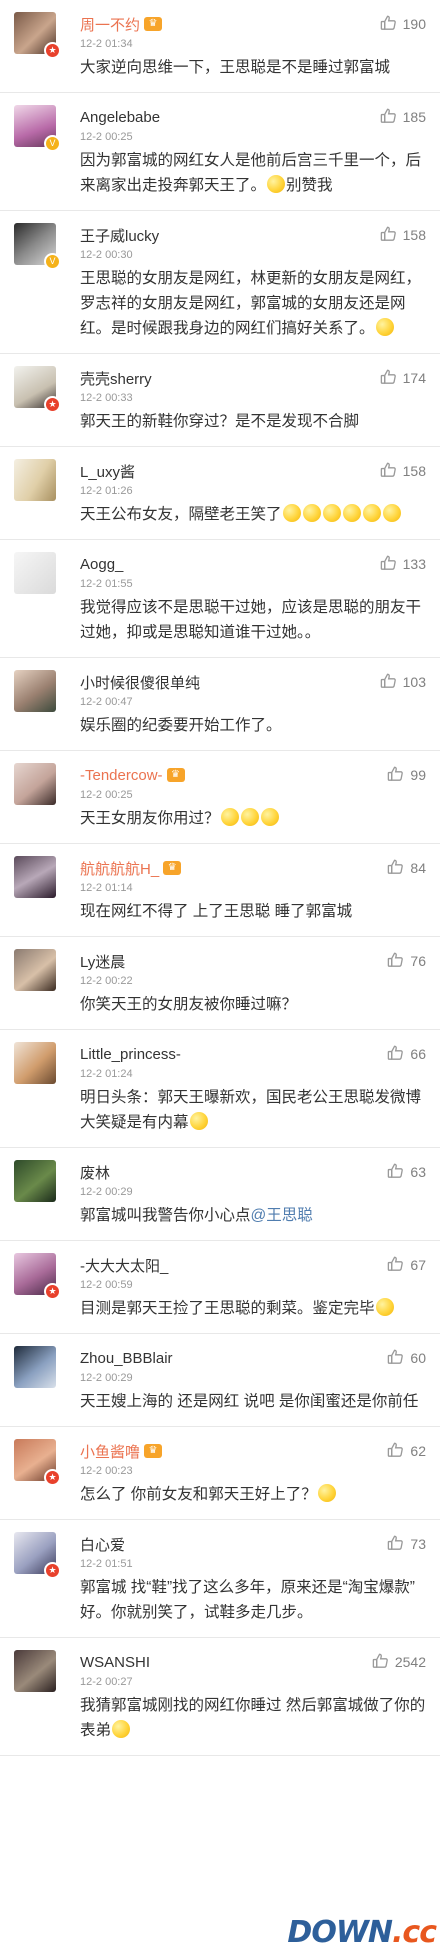 The height and width of the screenshot is (1954, 440). Describe the element at coordinates (249, 817) in the screenshot. I see `smiley-emoji-icon` at that location.